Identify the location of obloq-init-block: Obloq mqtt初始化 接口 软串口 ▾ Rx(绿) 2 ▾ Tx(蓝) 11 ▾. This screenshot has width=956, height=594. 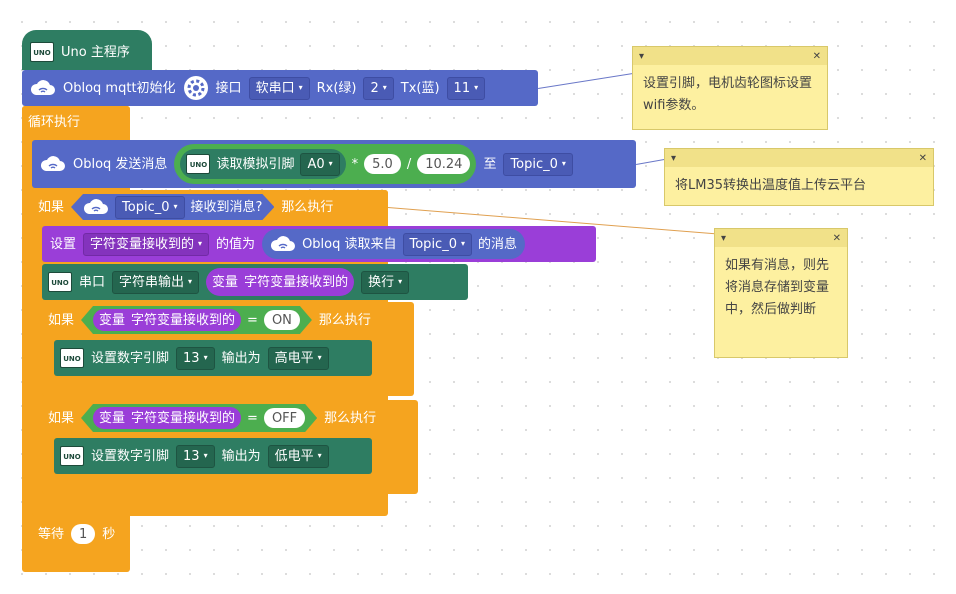
(280, 88).